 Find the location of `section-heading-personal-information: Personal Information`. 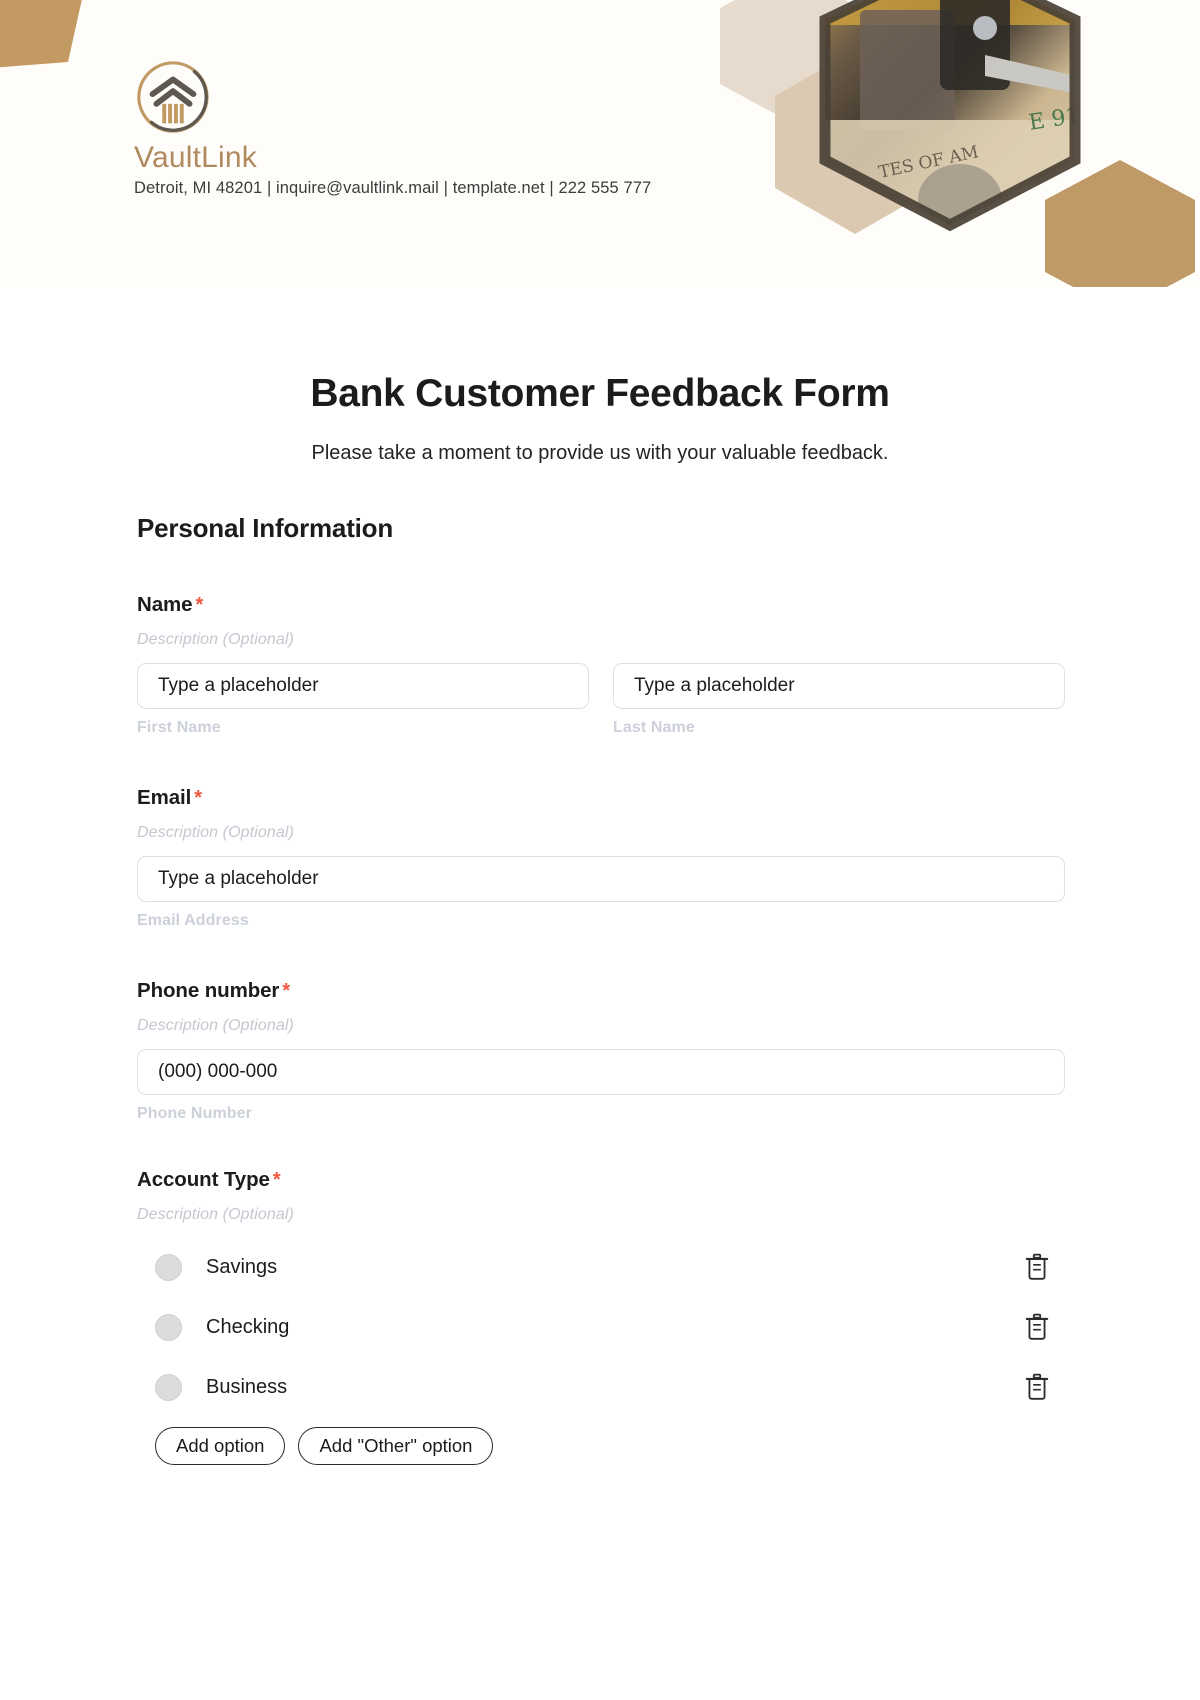

section-heading-personal-information: Personal Information is located at coordinates (265, 528).